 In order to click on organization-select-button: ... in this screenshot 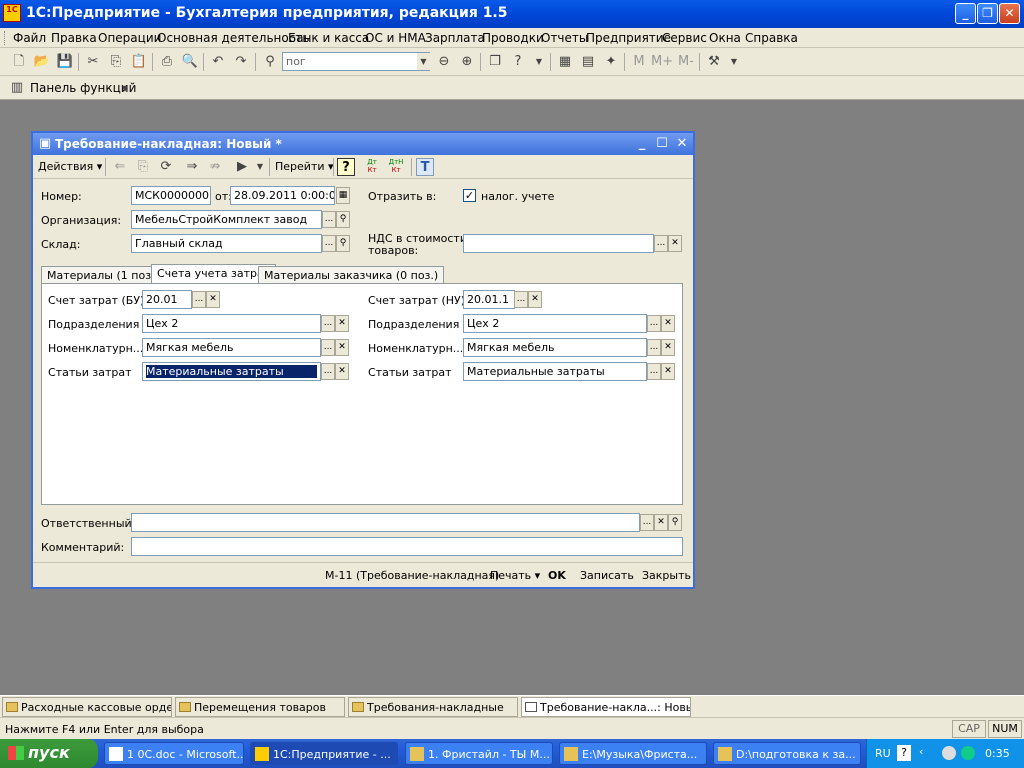, I will do `click(329, 219)`.